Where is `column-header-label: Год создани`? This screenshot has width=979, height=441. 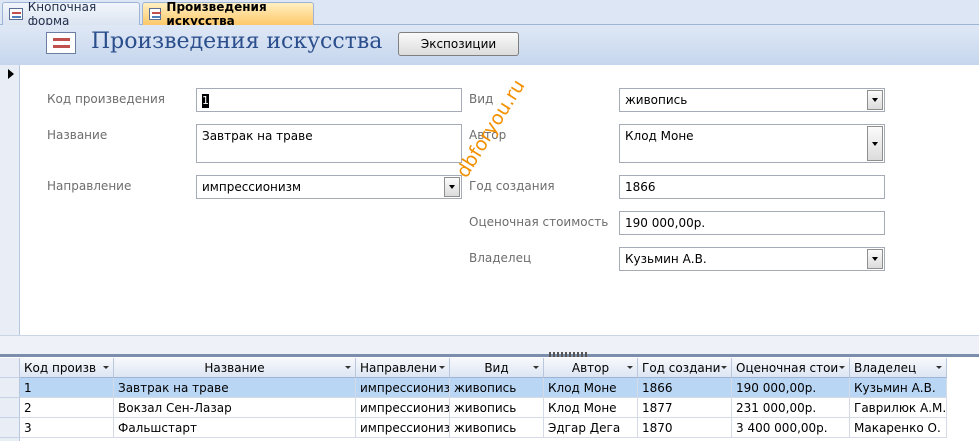
column-header-label: Год создани is located at coordinates (681, 368).